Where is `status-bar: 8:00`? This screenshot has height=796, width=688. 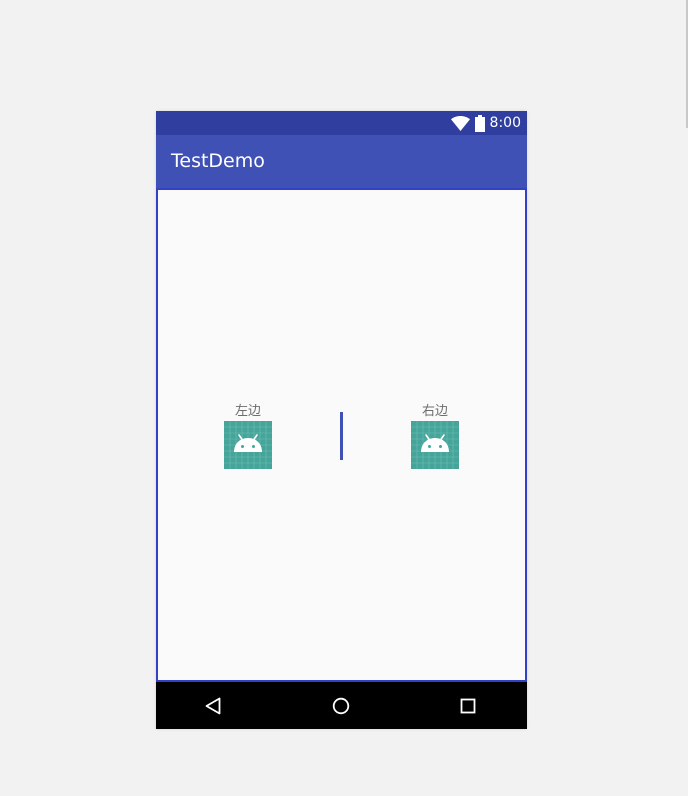
status-bar: 8:00 is located at coordinates (341, 123).